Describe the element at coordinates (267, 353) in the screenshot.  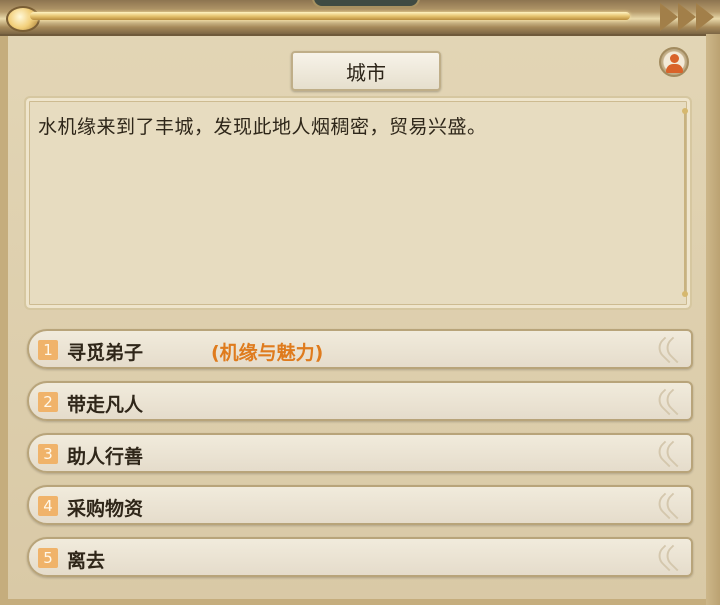
I see `option-requirement: (机缘与魅力)` at that location.